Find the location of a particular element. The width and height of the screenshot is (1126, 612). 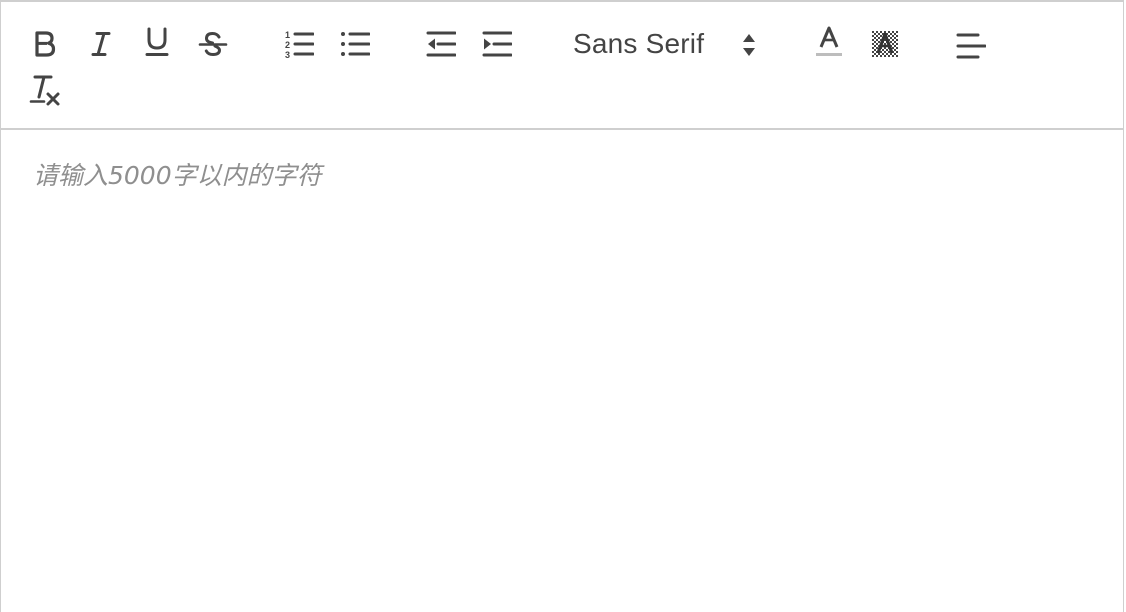

text-color-icon is located at coordinates (829, 41).